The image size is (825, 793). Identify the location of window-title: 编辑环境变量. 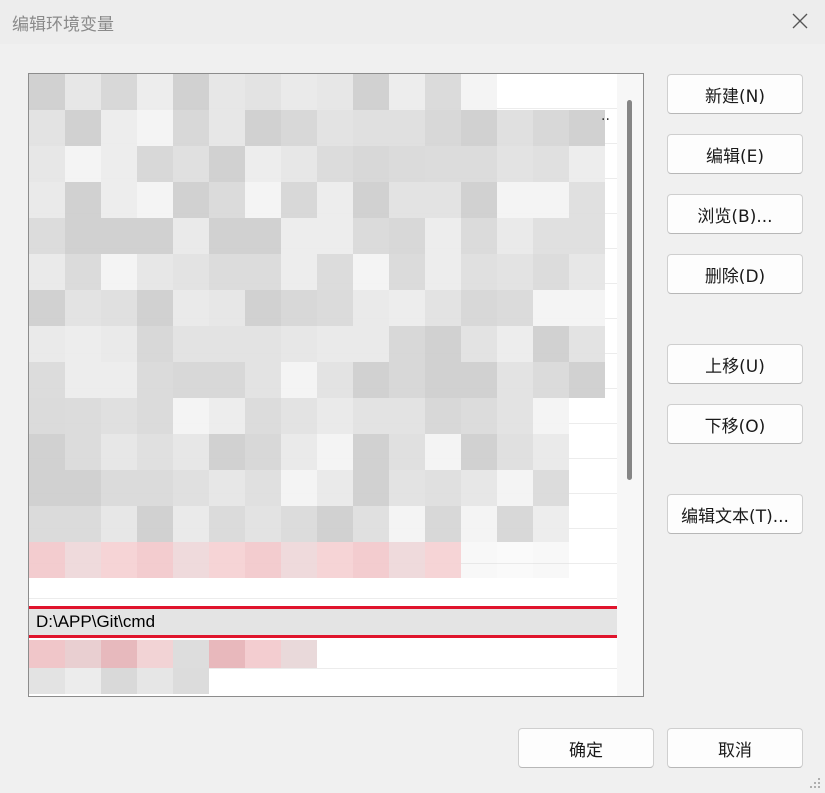
(63, 25).